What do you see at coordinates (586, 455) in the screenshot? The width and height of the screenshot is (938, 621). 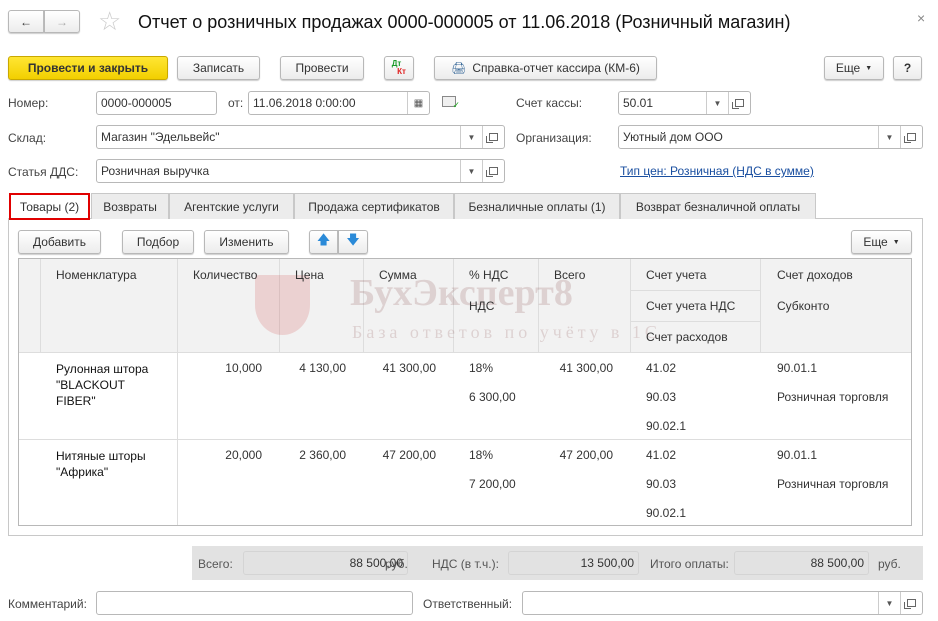 I see `total: 47 200,00` at bounding box center [586, 455].